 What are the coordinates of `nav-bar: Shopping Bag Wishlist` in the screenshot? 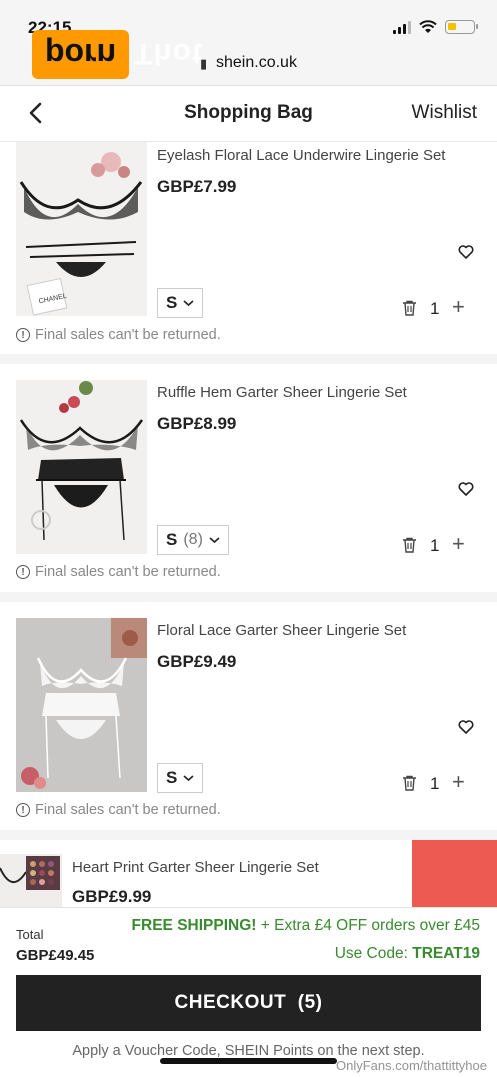 It's located at (248, 114).